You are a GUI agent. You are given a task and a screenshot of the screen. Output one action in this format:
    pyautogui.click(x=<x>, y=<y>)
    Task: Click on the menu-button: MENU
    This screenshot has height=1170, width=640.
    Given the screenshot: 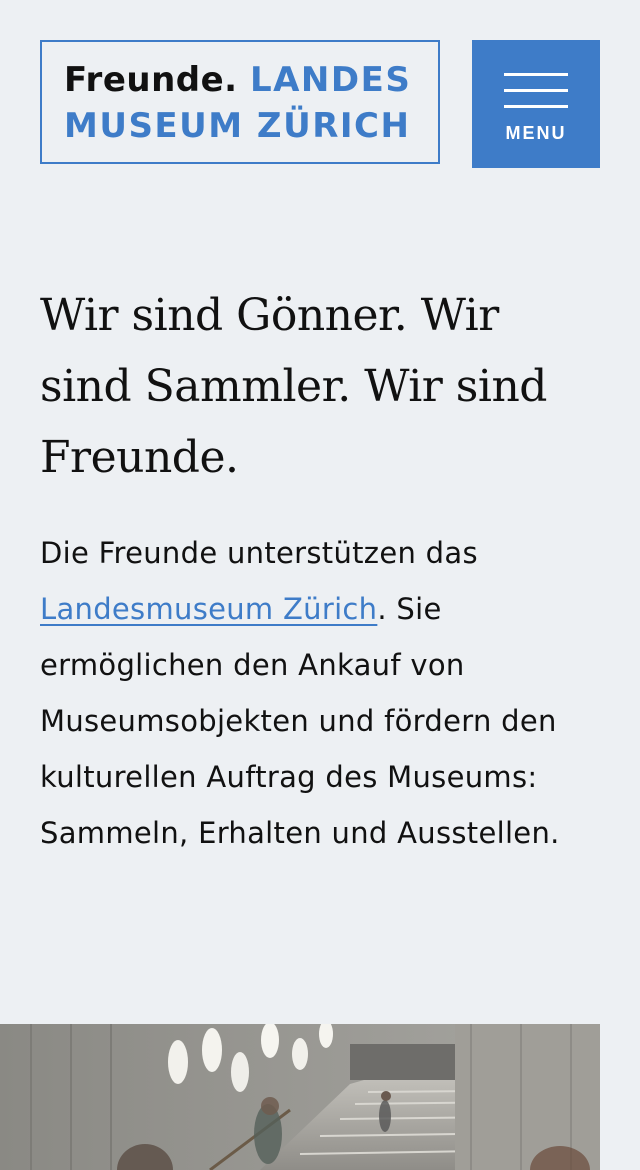 What is the action you would take?
    pyautogui.click(x=536, y=104)
    